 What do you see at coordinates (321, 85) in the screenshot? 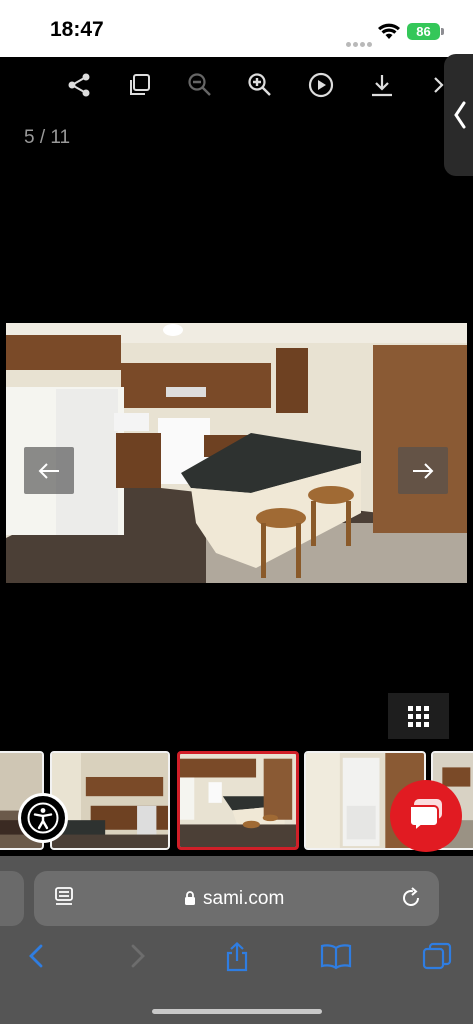
I see `play-icon` at bounding box center [321, 85].